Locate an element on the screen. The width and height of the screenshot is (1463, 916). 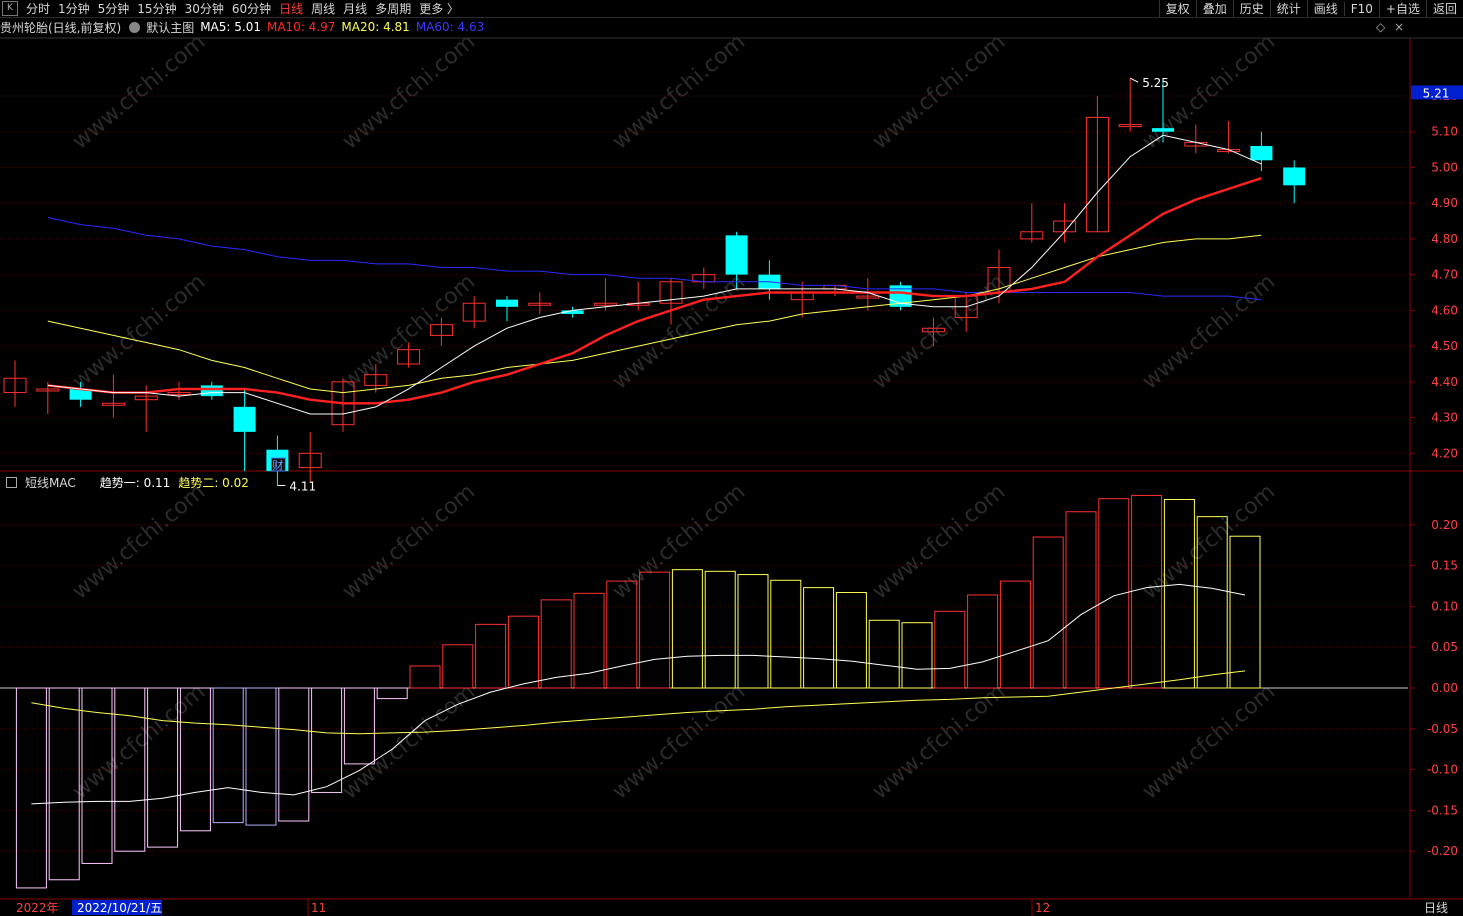
close-icon: × is located at coordinates (1399, 27).